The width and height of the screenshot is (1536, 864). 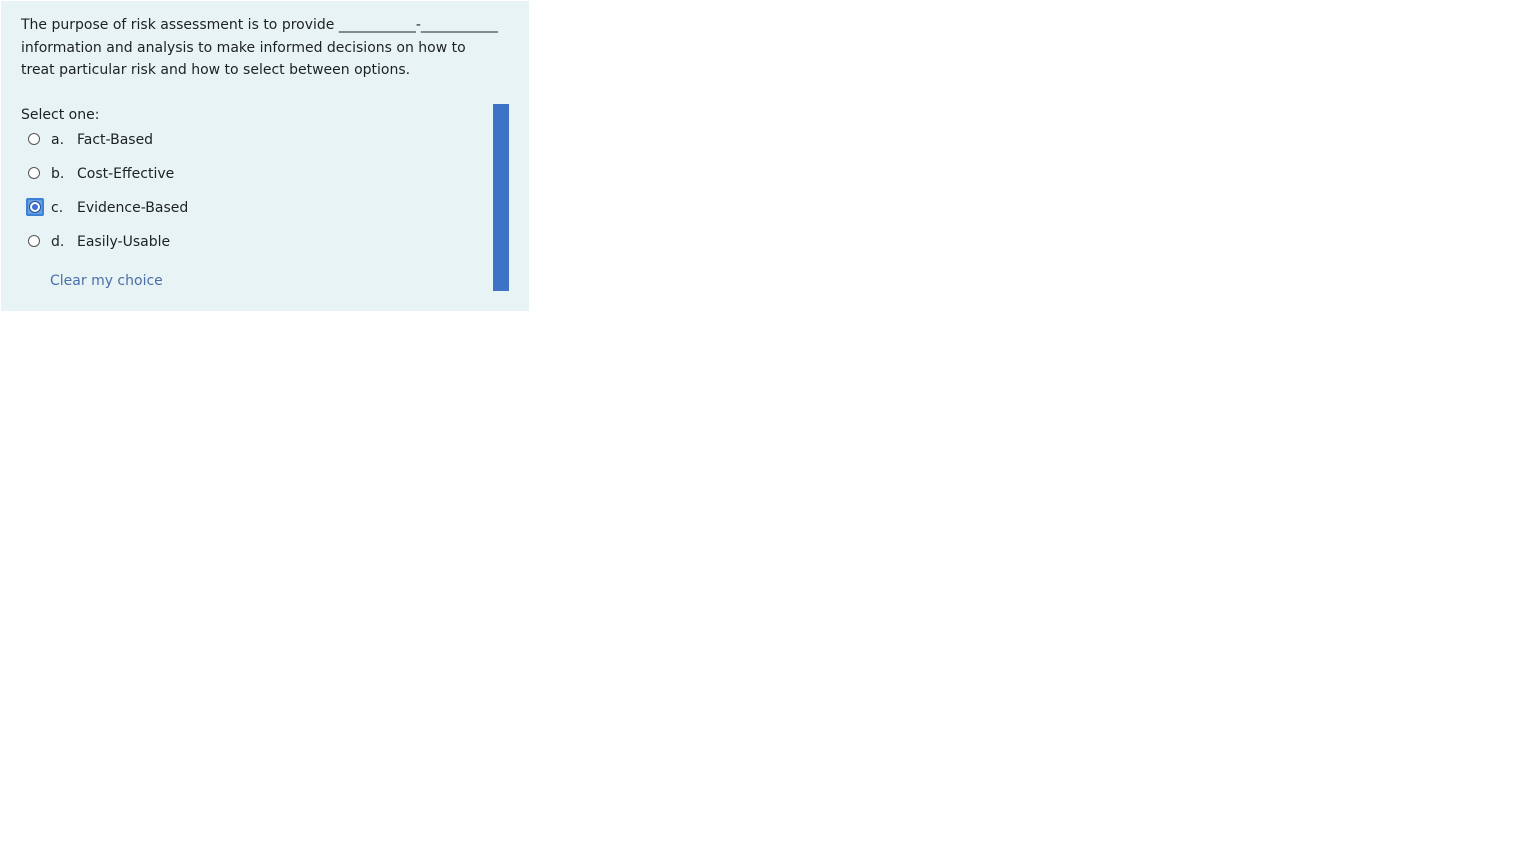 I want to click on answer-label-a: Fact-Based, so click(x=115, y=140).